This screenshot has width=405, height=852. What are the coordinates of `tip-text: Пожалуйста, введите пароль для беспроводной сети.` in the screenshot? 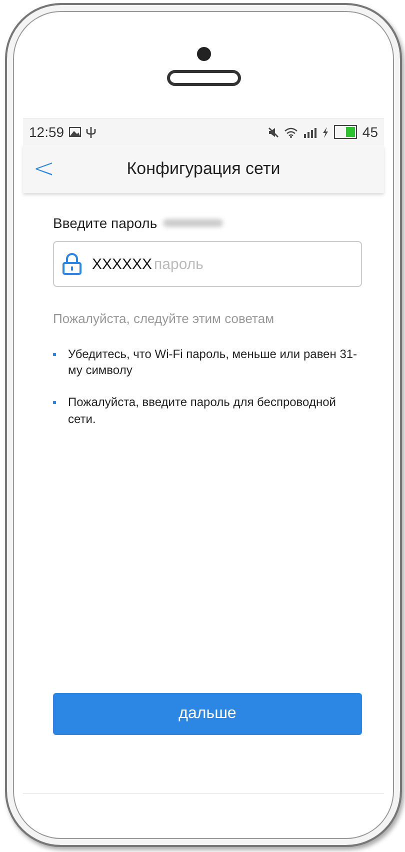 It's located at (202, 410).